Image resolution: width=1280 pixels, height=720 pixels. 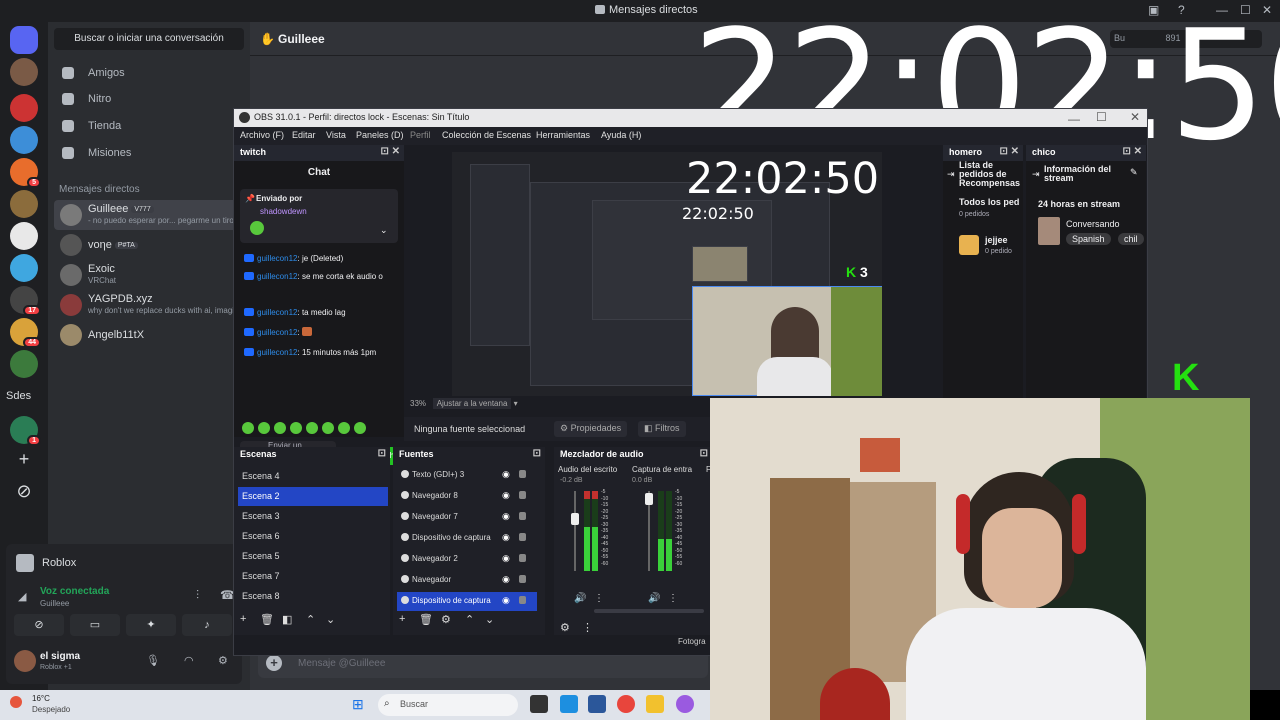 What do you see at coordinates (197, 595) in the screenshot?
I see `noise-suppression-icon: ⫶` at bounding box center [197, 595].